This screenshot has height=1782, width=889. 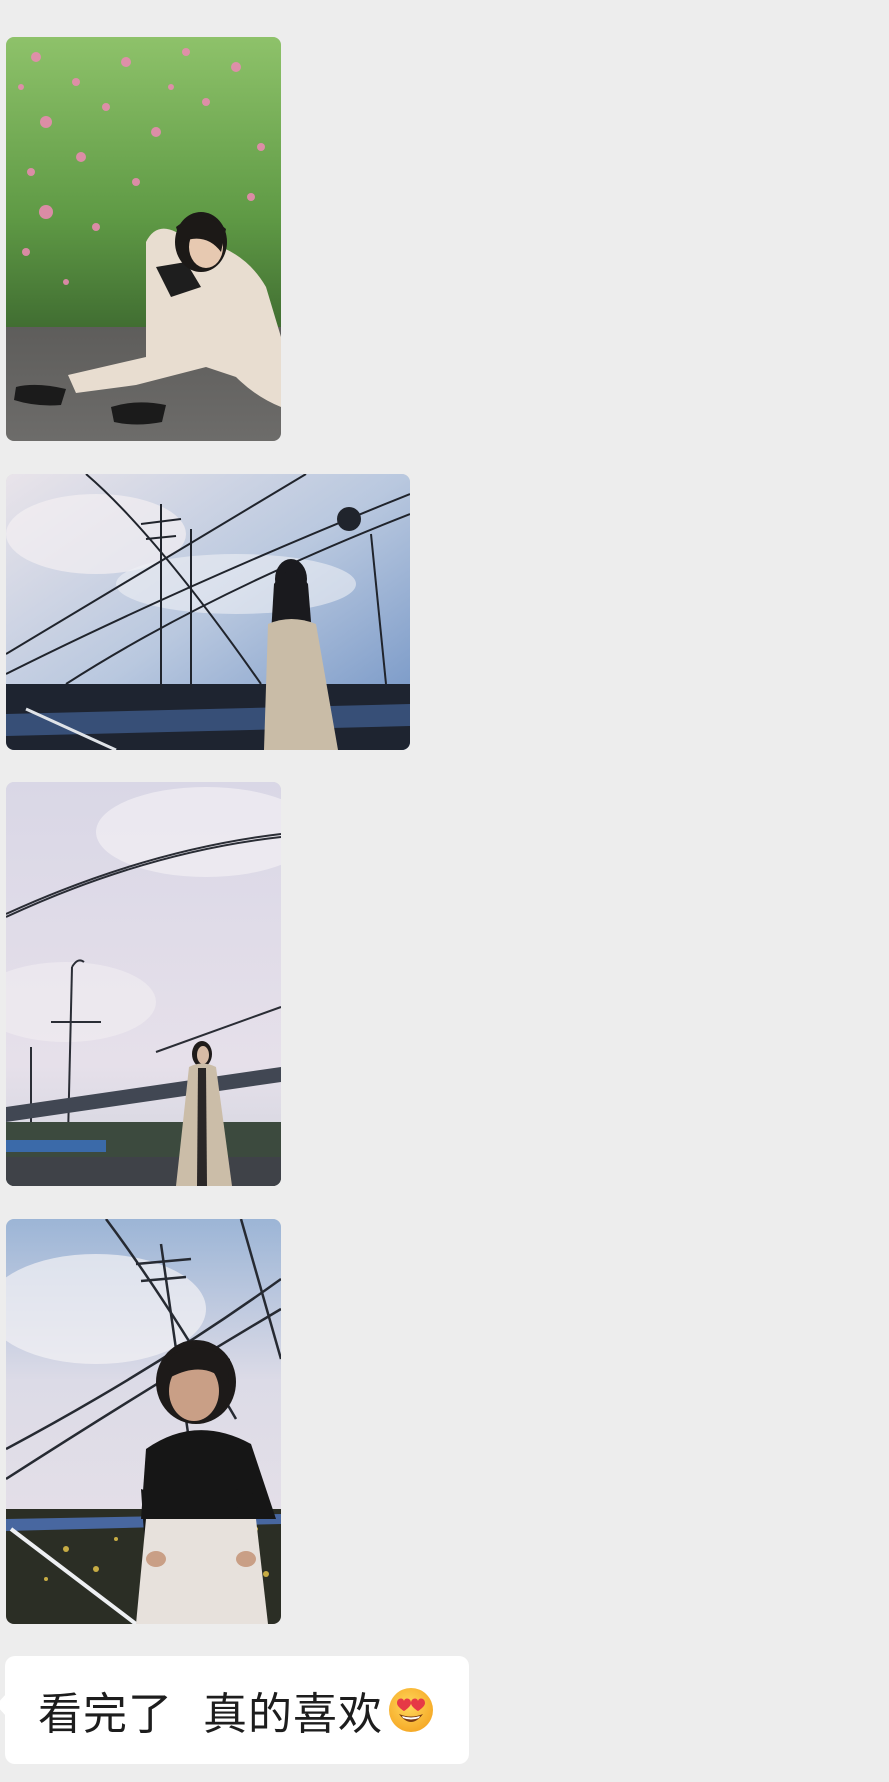 I want to click on photo-power-lines-silhouette, so click(x=208, y=612).